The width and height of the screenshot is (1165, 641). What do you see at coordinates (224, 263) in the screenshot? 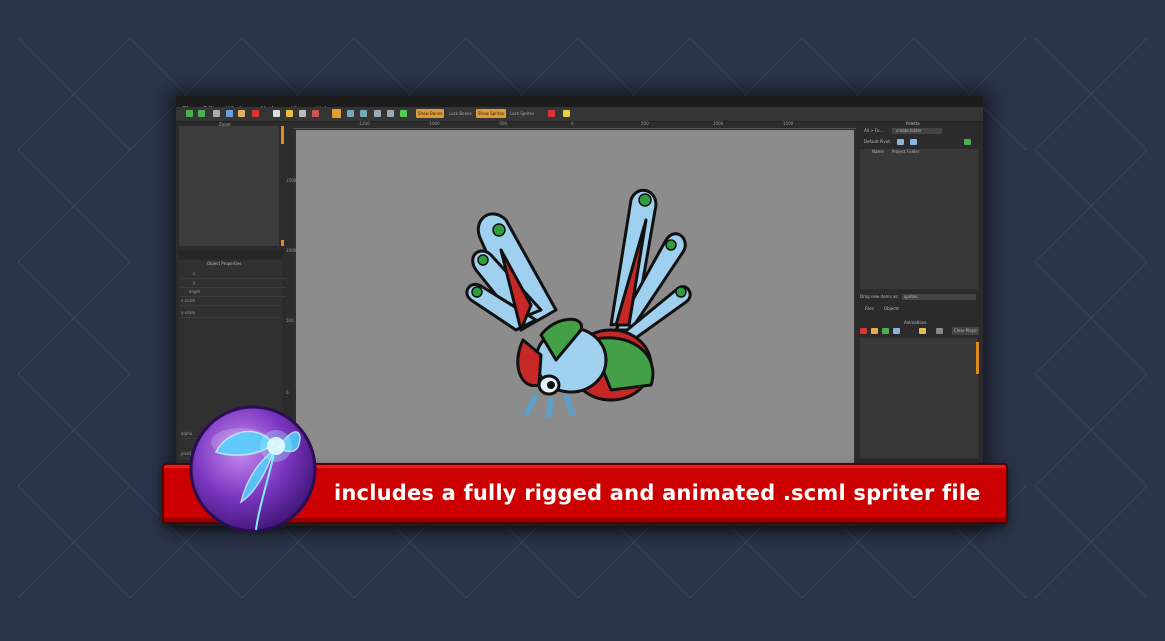
I see `object-properties-title: Object Properties` at bounding box center [224, 263].